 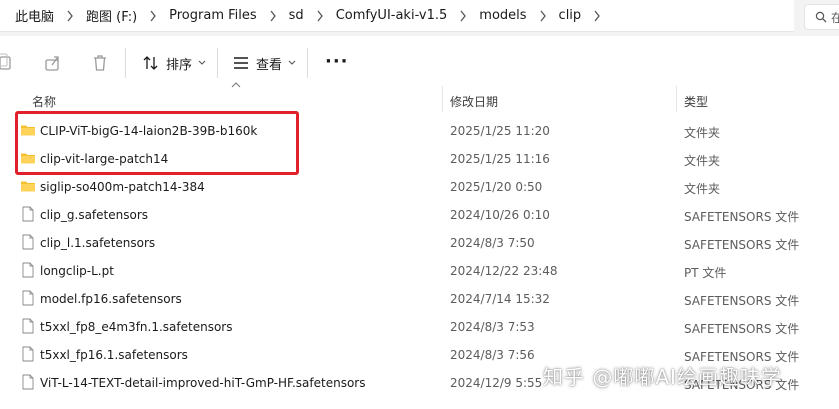 What do you see at coordinates (157, 143) in the screenshot?
I see `highlight-annotation-box` at bounding box center [157, 143].